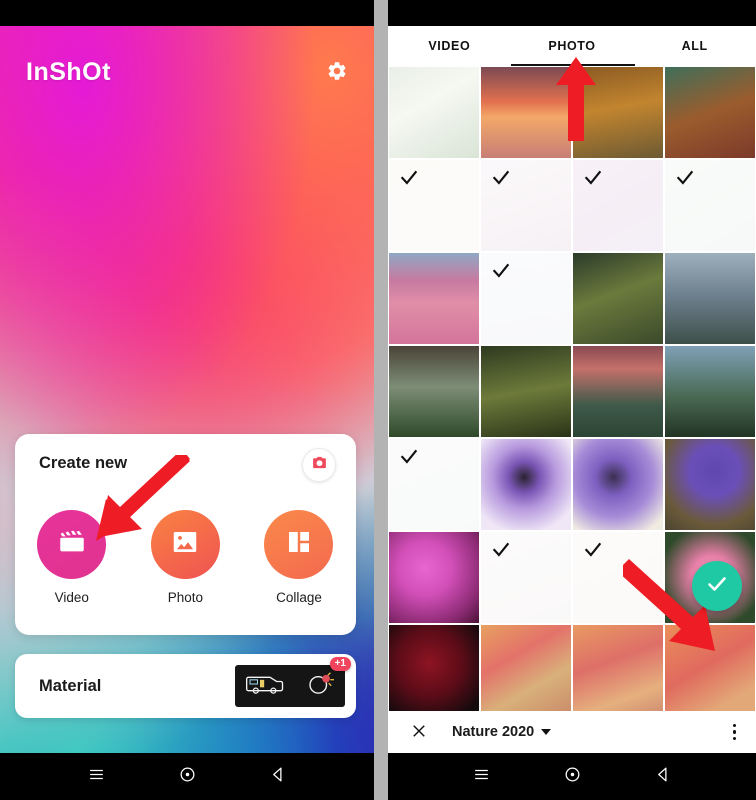 This screenshot has width=756, height=800. Describe the element at coordinates (572, 732) in the screenshot. I see `album-bottom-bar: Nature 2020` at that location.